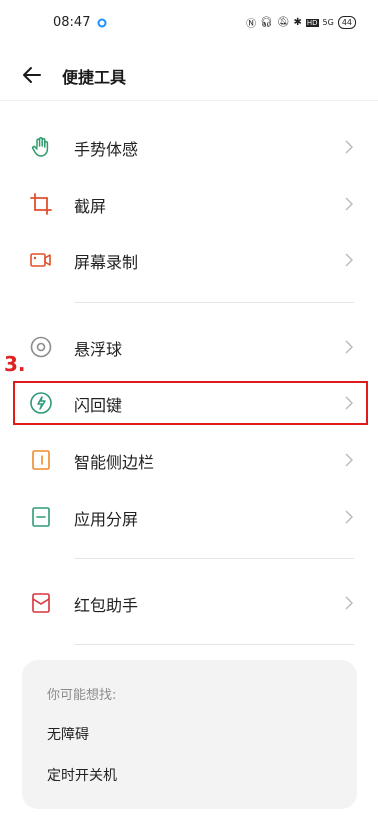  I want to click on row-split-screen-label: 应用分屏, so click(106, 519).